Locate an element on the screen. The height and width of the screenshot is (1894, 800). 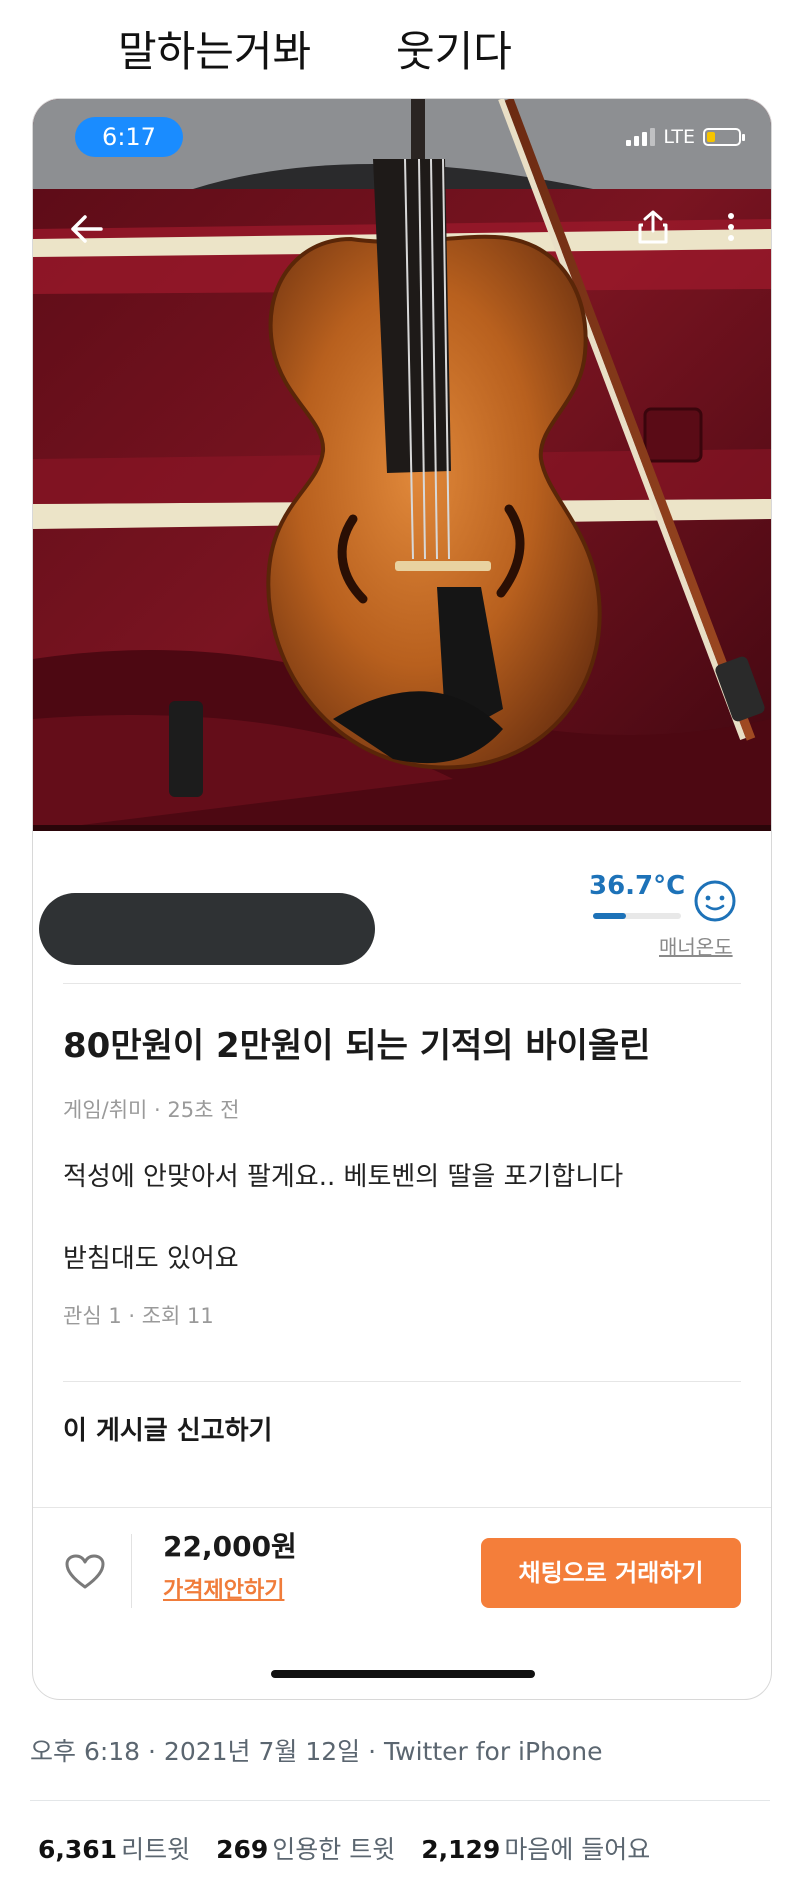
status-indicators: LTE is located at coordinates (685, 137).